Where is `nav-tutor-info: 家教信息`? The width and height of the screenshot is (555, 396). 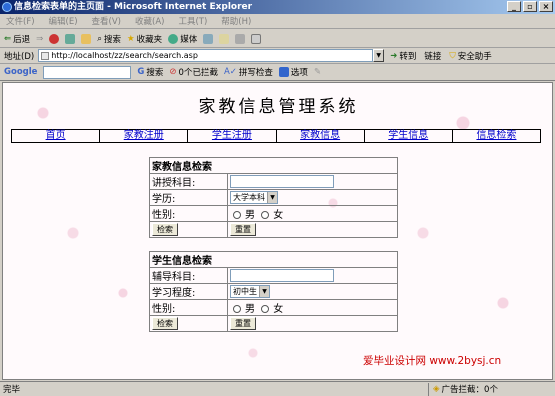
nav-tutor-info: 家教信息 is located at coordinates (321, 136).